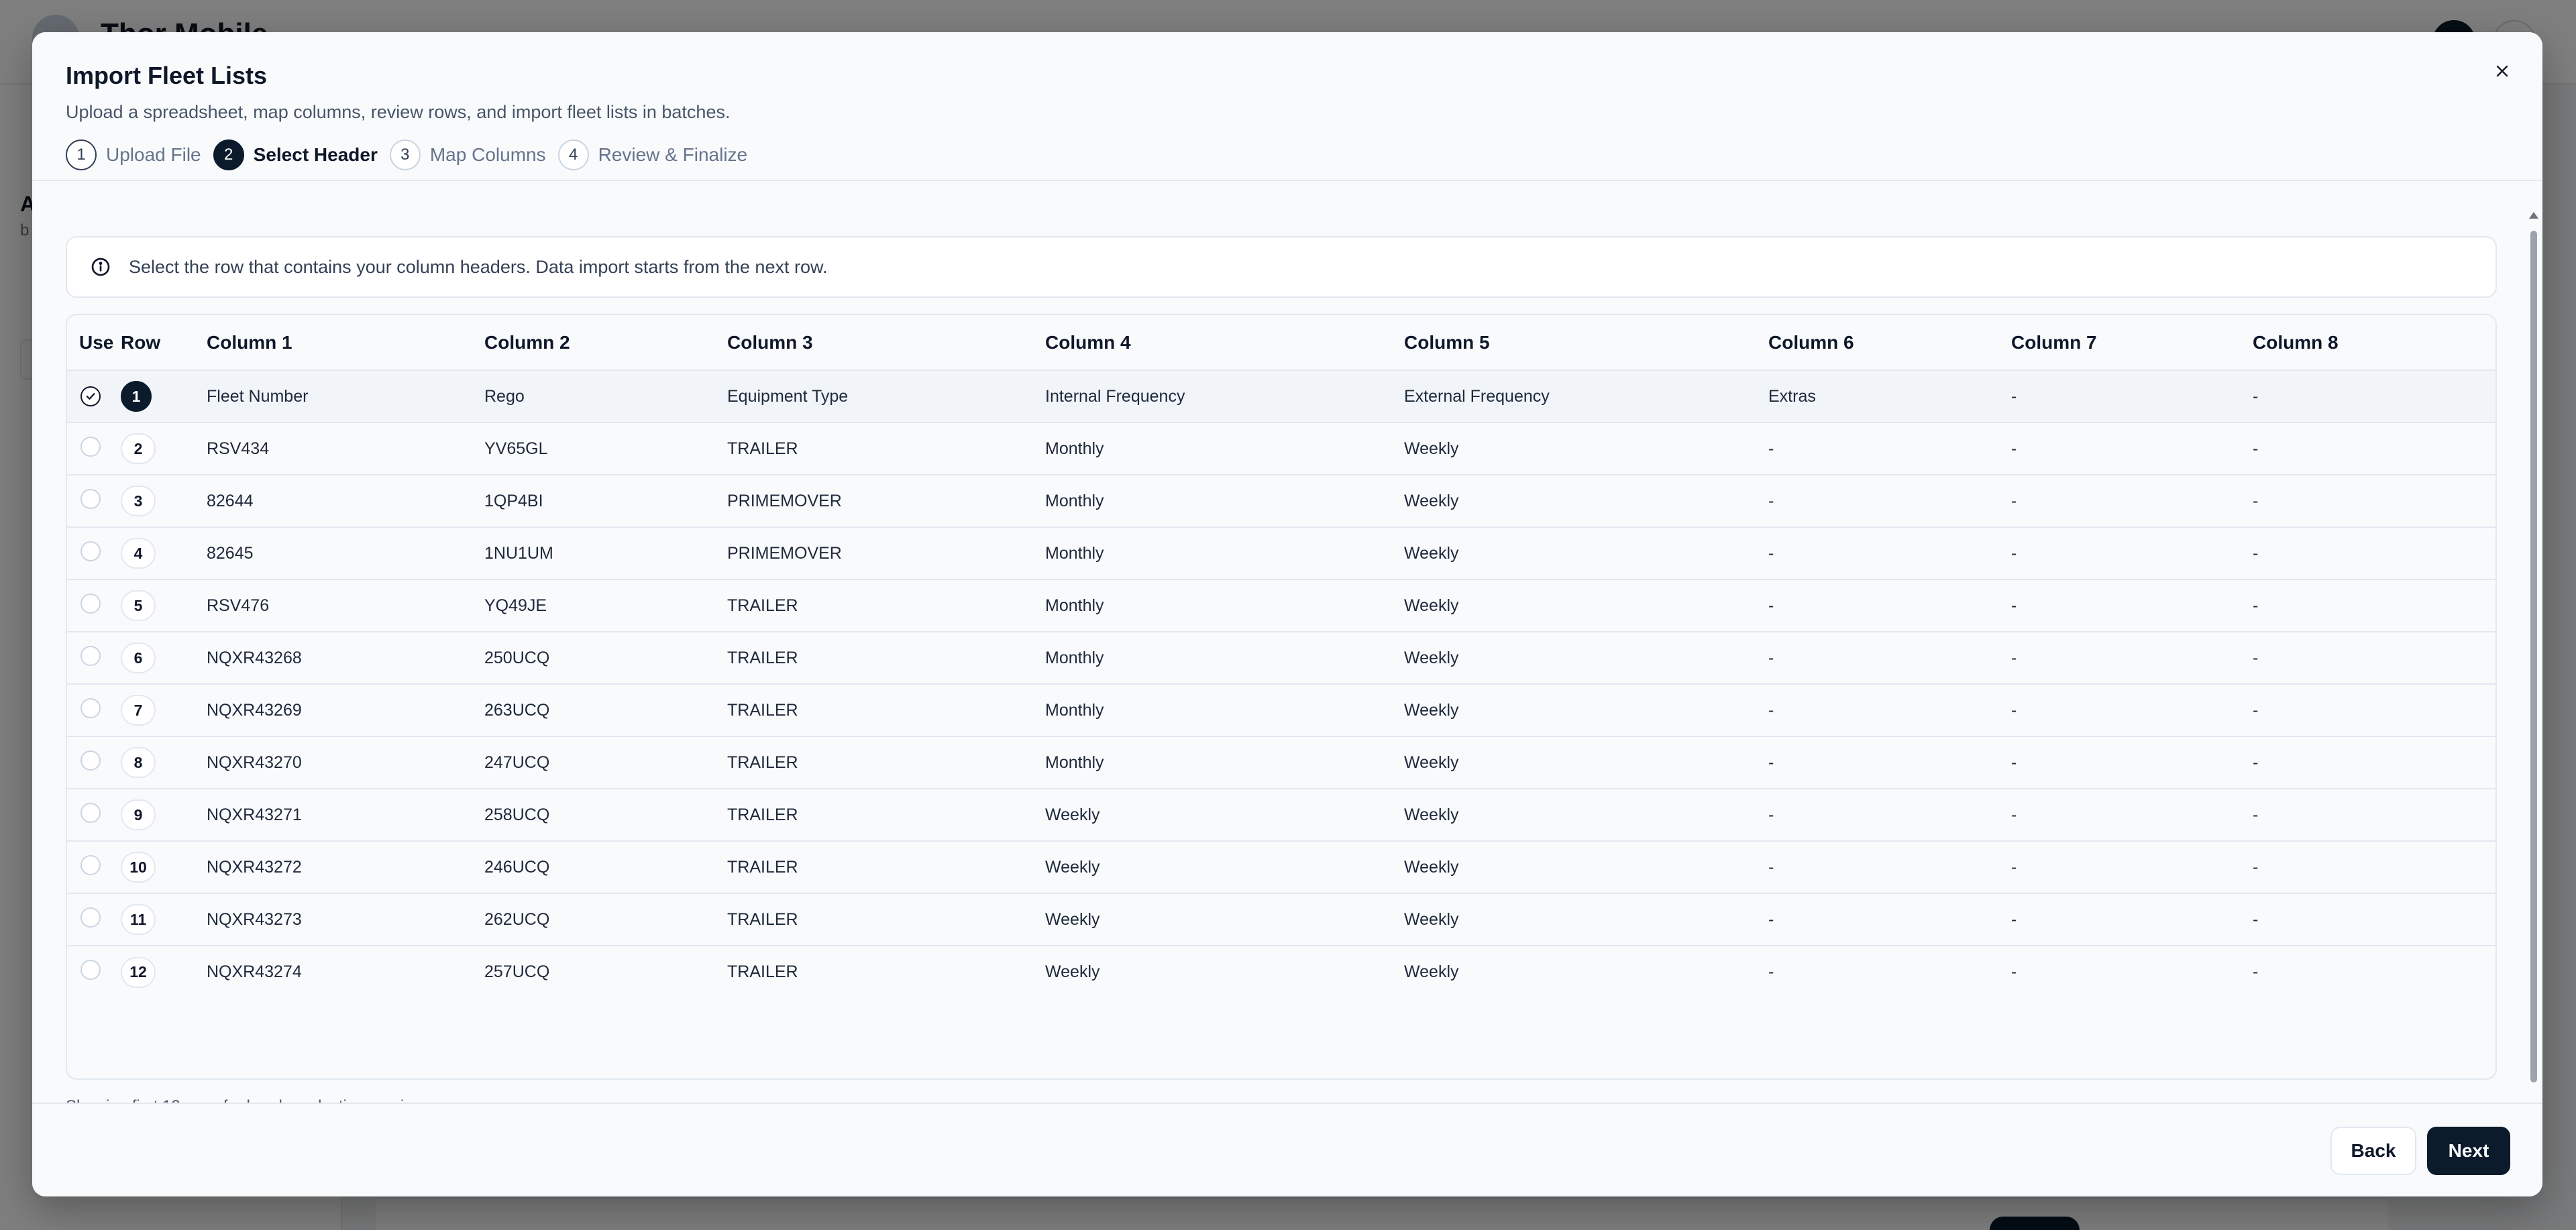  I want to click on close-icon, so click(2502, 71).